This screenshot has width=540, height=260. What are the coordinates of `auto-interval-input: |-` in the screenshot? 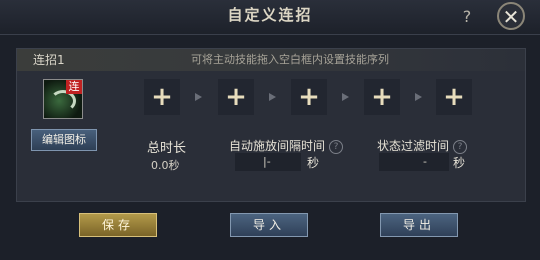 It's located at (268, 162).